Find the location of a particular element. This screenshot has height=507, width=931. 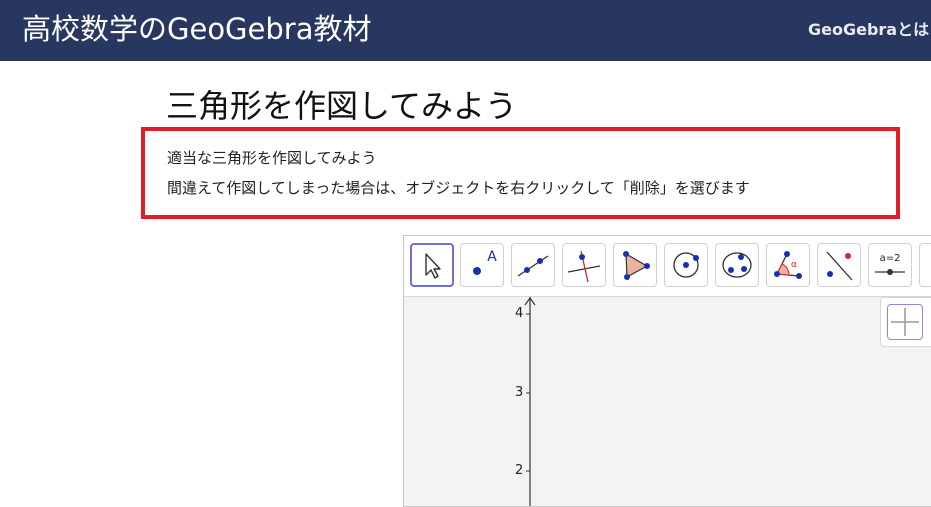

polygon-tool is located at coordinates (635, 265).